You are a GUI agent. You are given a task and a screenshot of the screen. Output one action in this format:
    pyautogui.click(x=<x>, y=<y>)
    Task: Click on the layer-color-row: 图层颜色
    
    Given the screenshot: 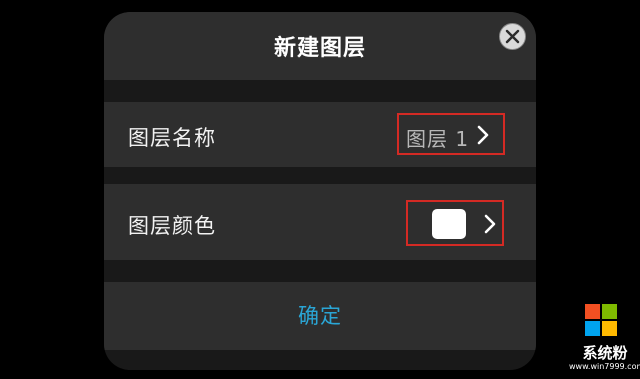 What is the action you would take?
    pyautogui.click(x=320, y=222)
    